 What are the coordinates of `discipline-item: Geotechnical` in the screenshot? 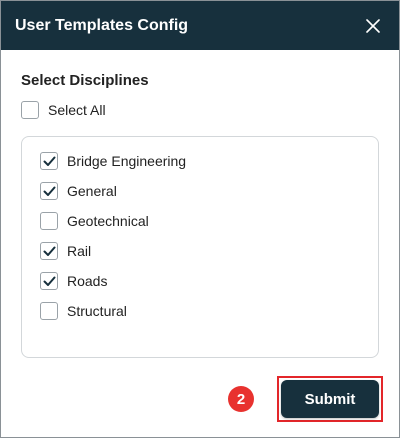 It's located at (94, 221).